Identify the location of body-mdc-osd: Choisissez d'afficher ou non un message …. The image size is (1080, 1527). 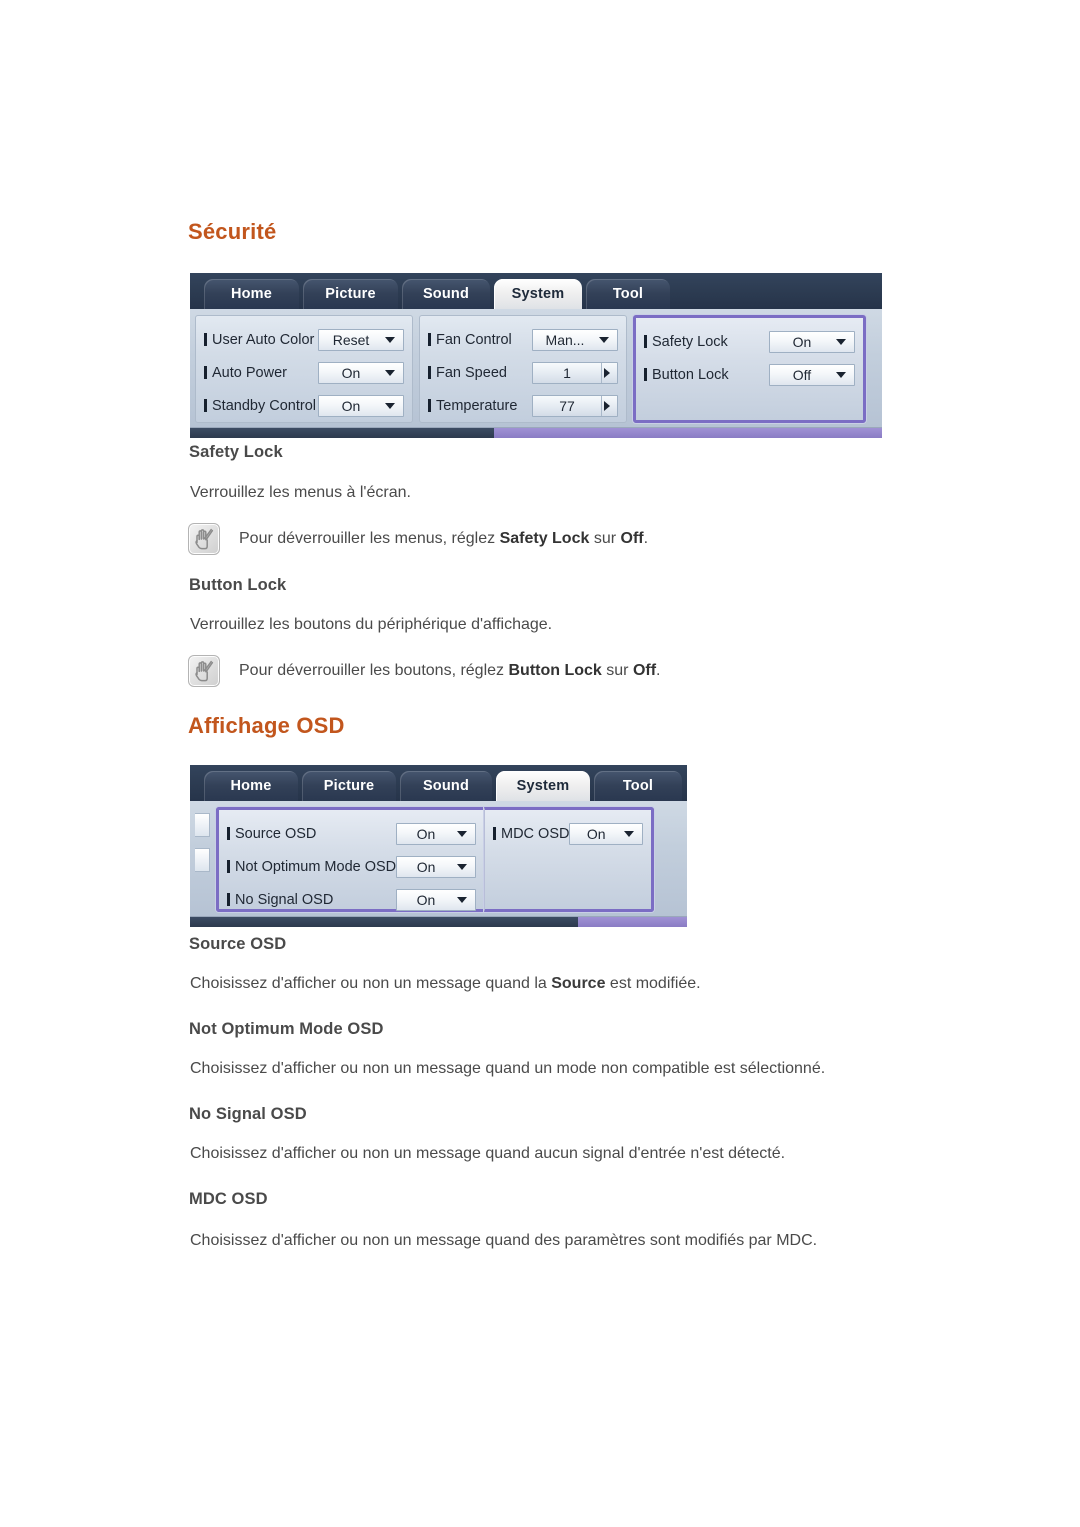
(504, 1240).